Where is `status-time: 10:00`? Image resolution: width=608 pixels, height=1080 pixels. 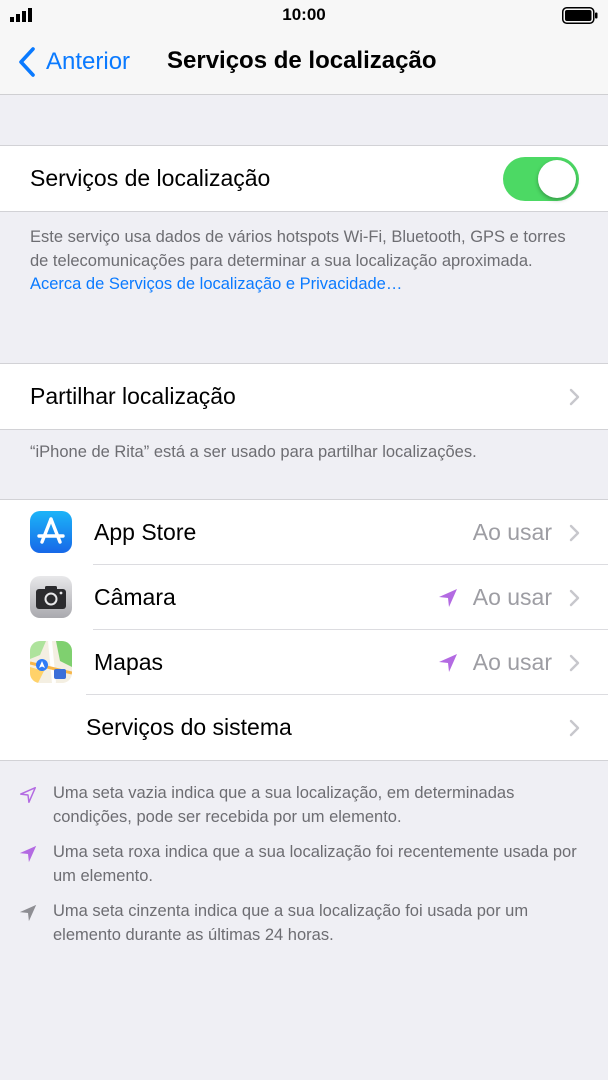 status-time: 10:00 is located at coordinates (304, 14).